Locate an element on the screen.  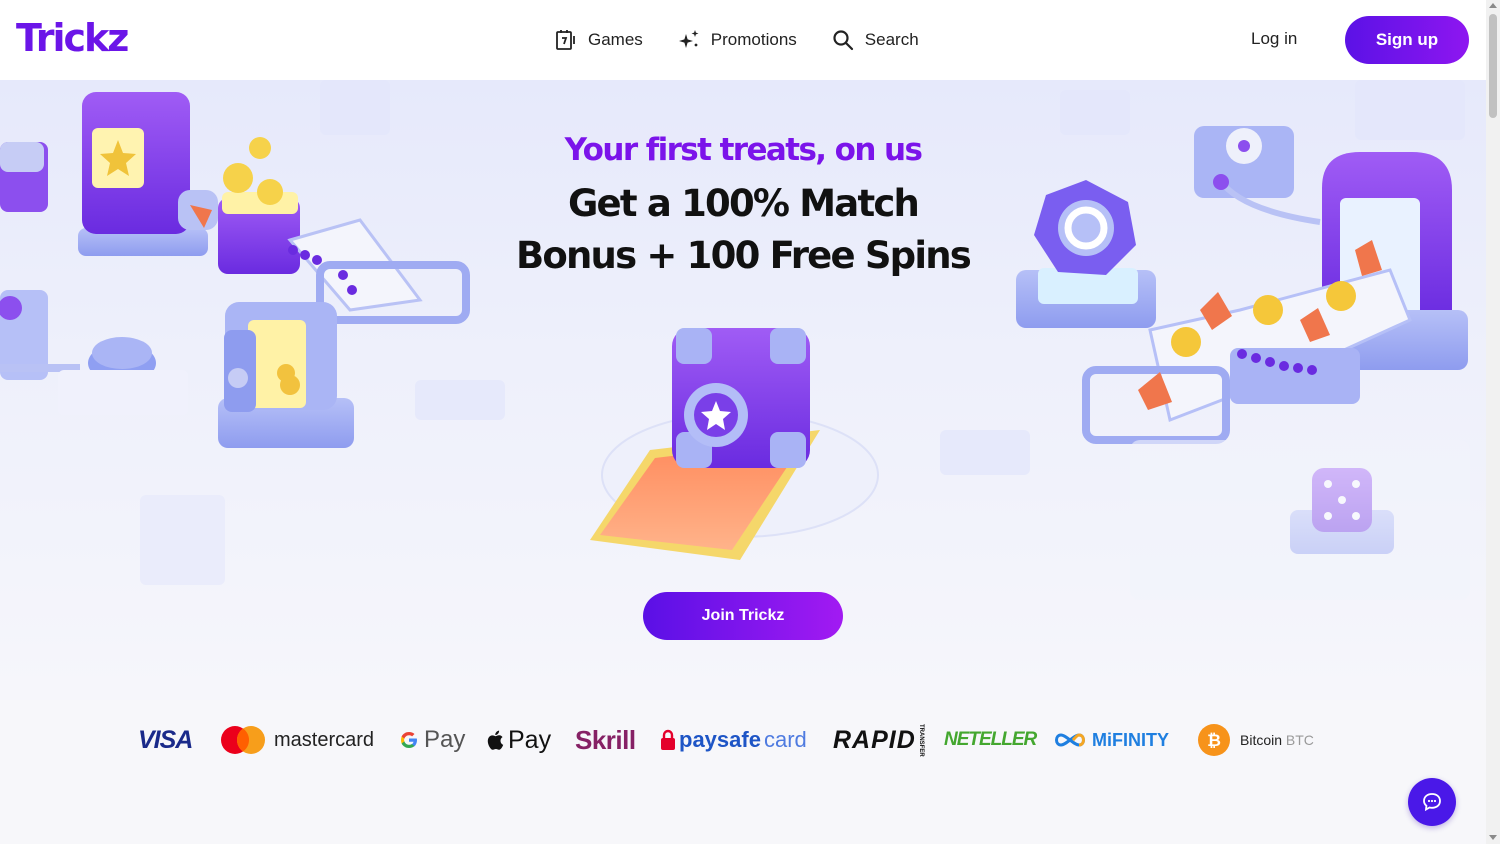
hero-headline-line1: Get a 100% Match is located at coordinates (743, 203).